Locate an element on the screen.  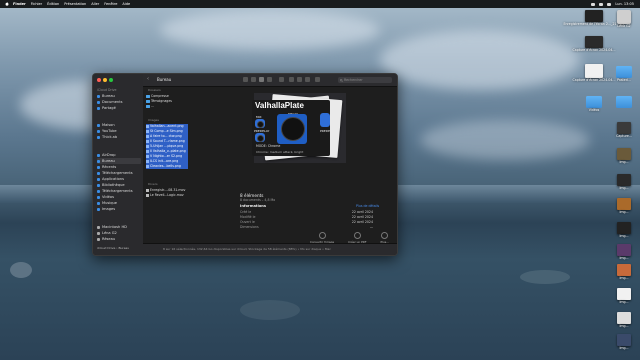
menu-file: Fichier is located at coordinates (36, 4).